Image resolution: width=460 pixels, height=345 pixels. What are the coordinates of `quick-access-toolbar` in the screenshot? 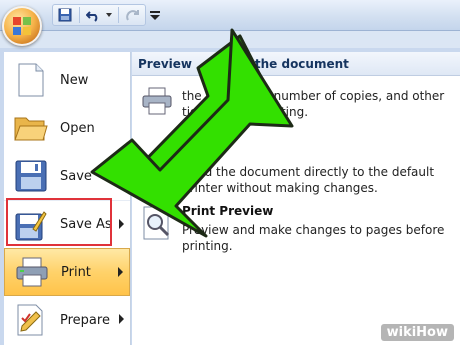 It's located at (99, 15).